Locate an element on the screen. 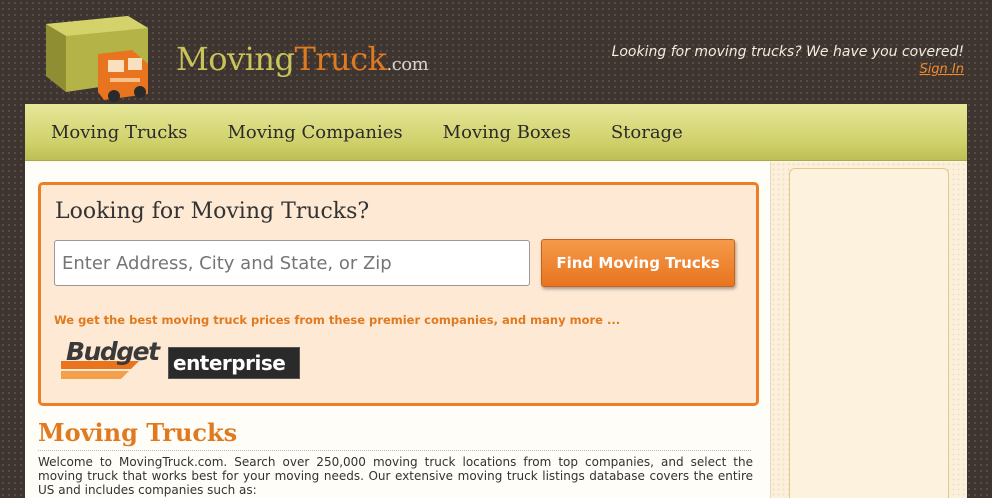 Image resolution: width=992 pixels, height=498 pixels. enterprise-logo: enterprise is located at coordinates (234, 363).